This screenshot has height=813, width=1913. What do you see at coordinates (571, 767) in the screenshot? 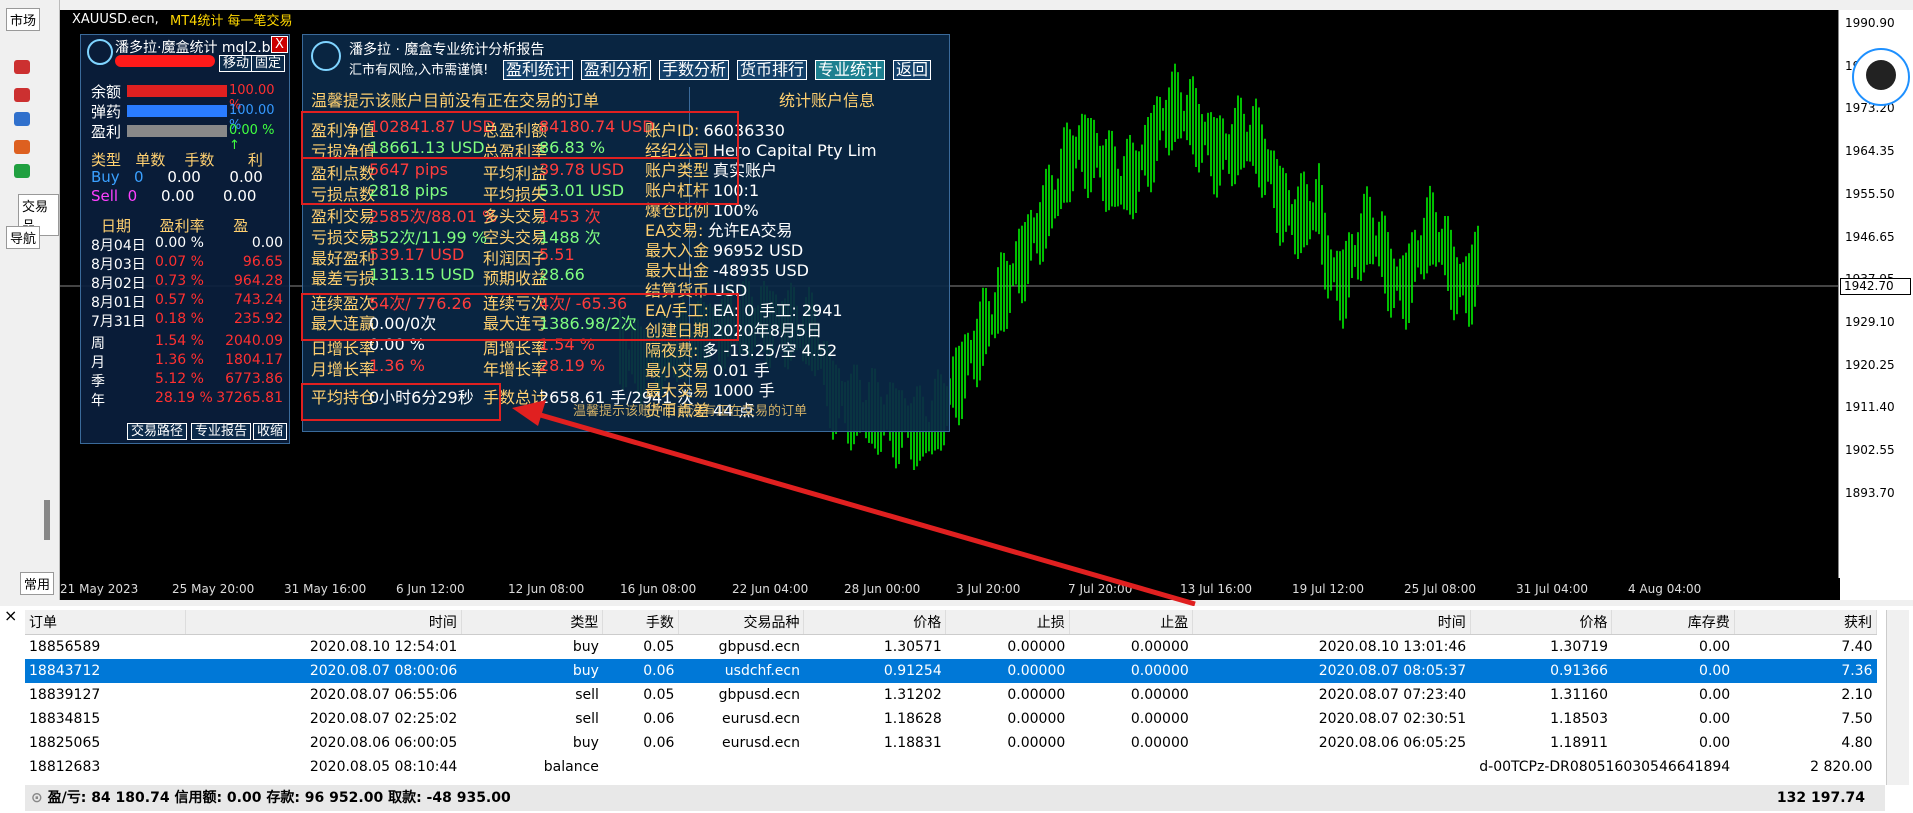
I see `table-cell: balance` at bounding box center [571, 767].